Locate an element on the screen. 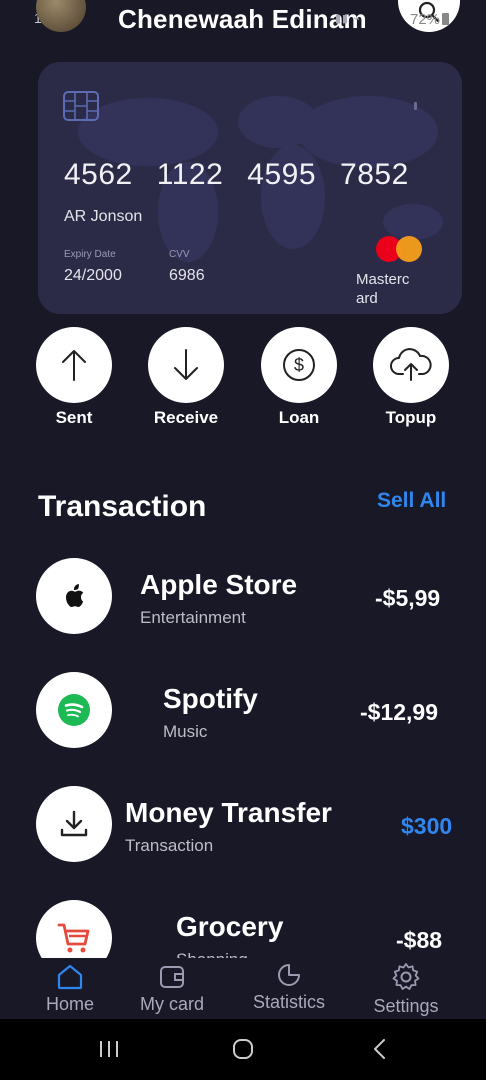 The width and height of the screenshot is (486, 1080). topup-label: Topup is located at coordinates (411, 417).